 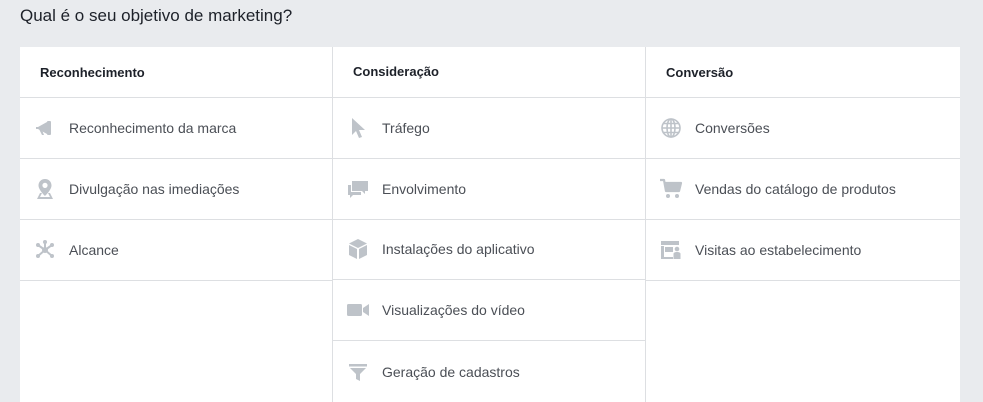 What do you see at coordinates (671, 128) in the screenshot?
I see `globe-icon` at bounding box center [671, 128].